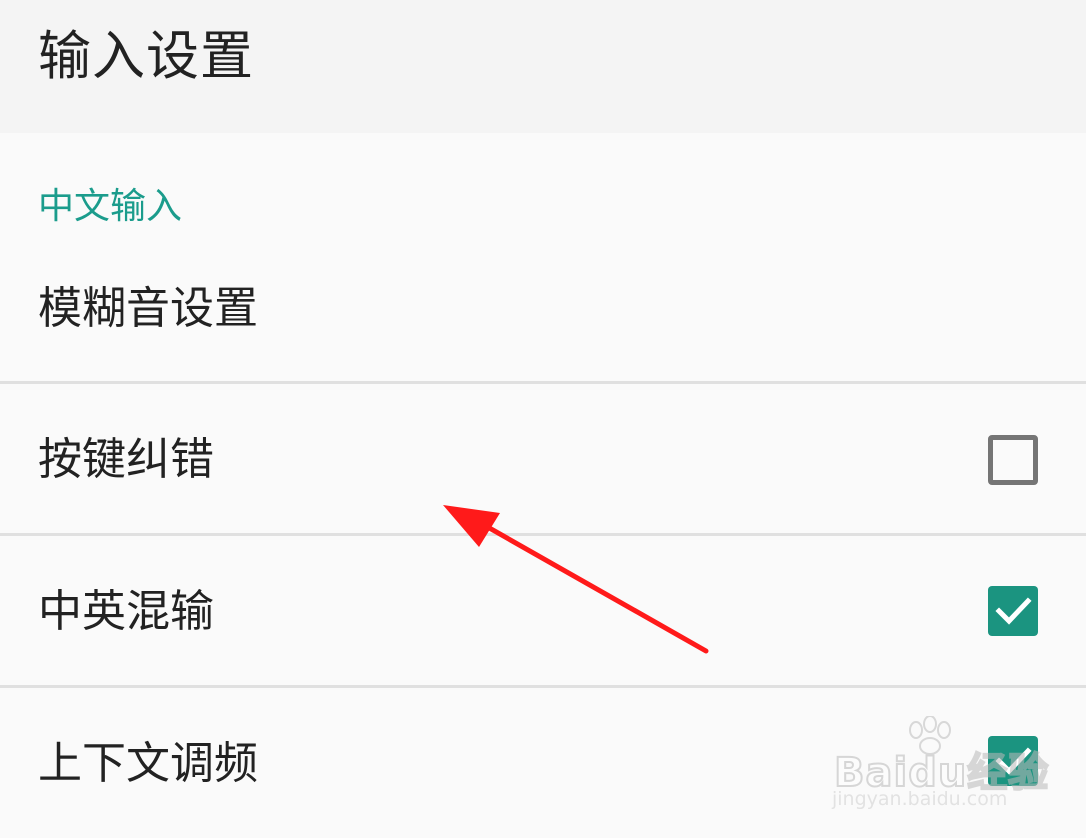  I want to click on annotation-arrow-icon, so click(576, 579).